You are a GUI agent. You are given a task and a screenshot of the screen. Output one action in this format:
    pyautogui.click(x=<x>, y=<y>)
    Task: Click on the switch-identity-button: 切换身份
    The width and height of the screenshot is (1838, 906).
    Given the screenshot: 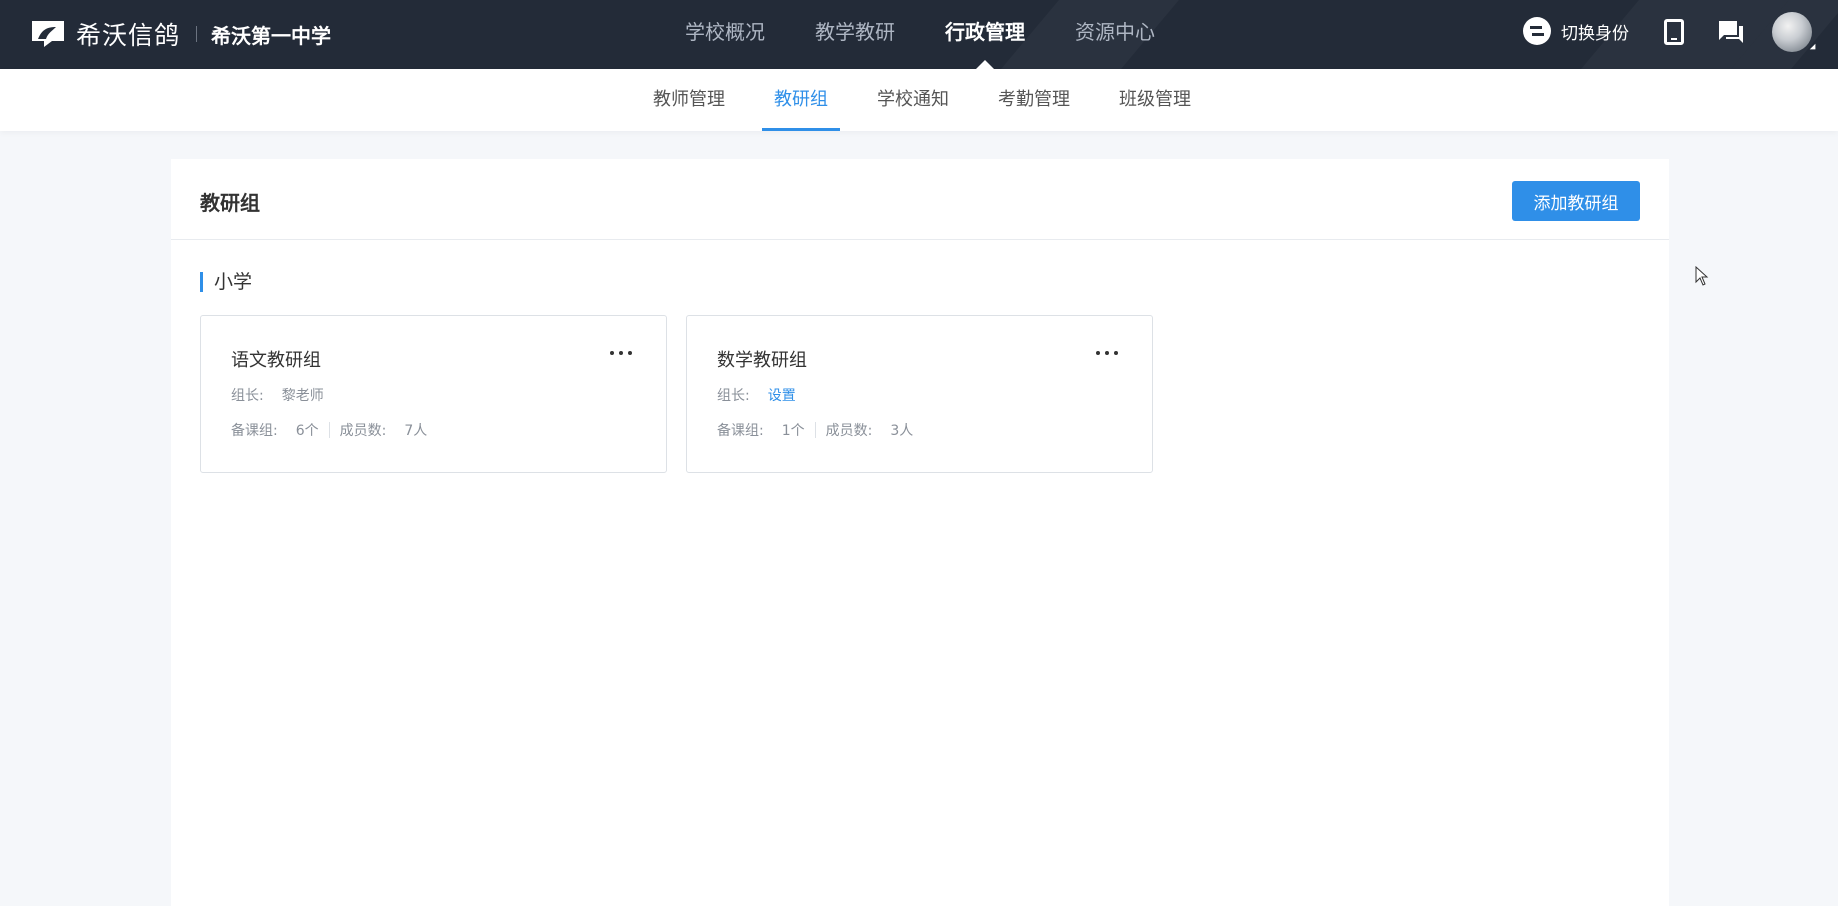 What is the action you would take?
    pyautogui.click(x=1576, y=31)
    